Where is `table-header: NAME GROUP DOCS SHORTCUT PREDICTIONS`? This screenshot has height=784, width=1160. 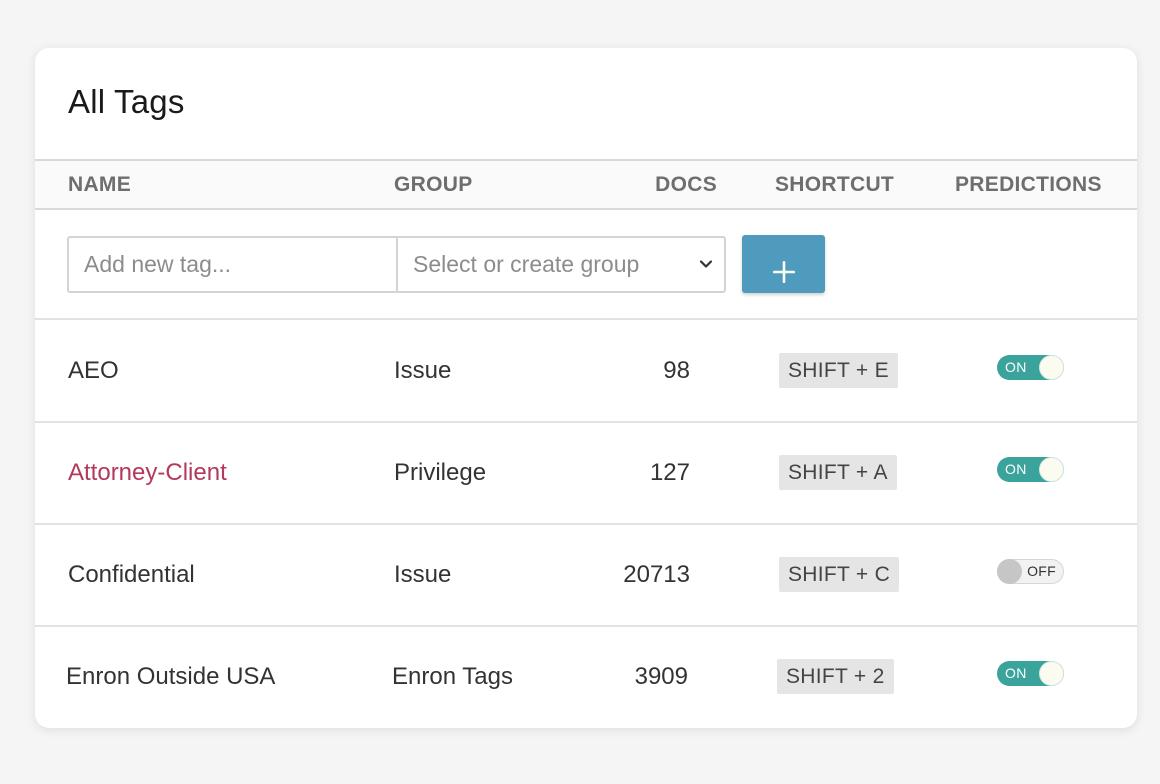 table-header: NAME GROUP DOCS SHORTCUT PREDICTIONS is located at coordinates (586, 184).